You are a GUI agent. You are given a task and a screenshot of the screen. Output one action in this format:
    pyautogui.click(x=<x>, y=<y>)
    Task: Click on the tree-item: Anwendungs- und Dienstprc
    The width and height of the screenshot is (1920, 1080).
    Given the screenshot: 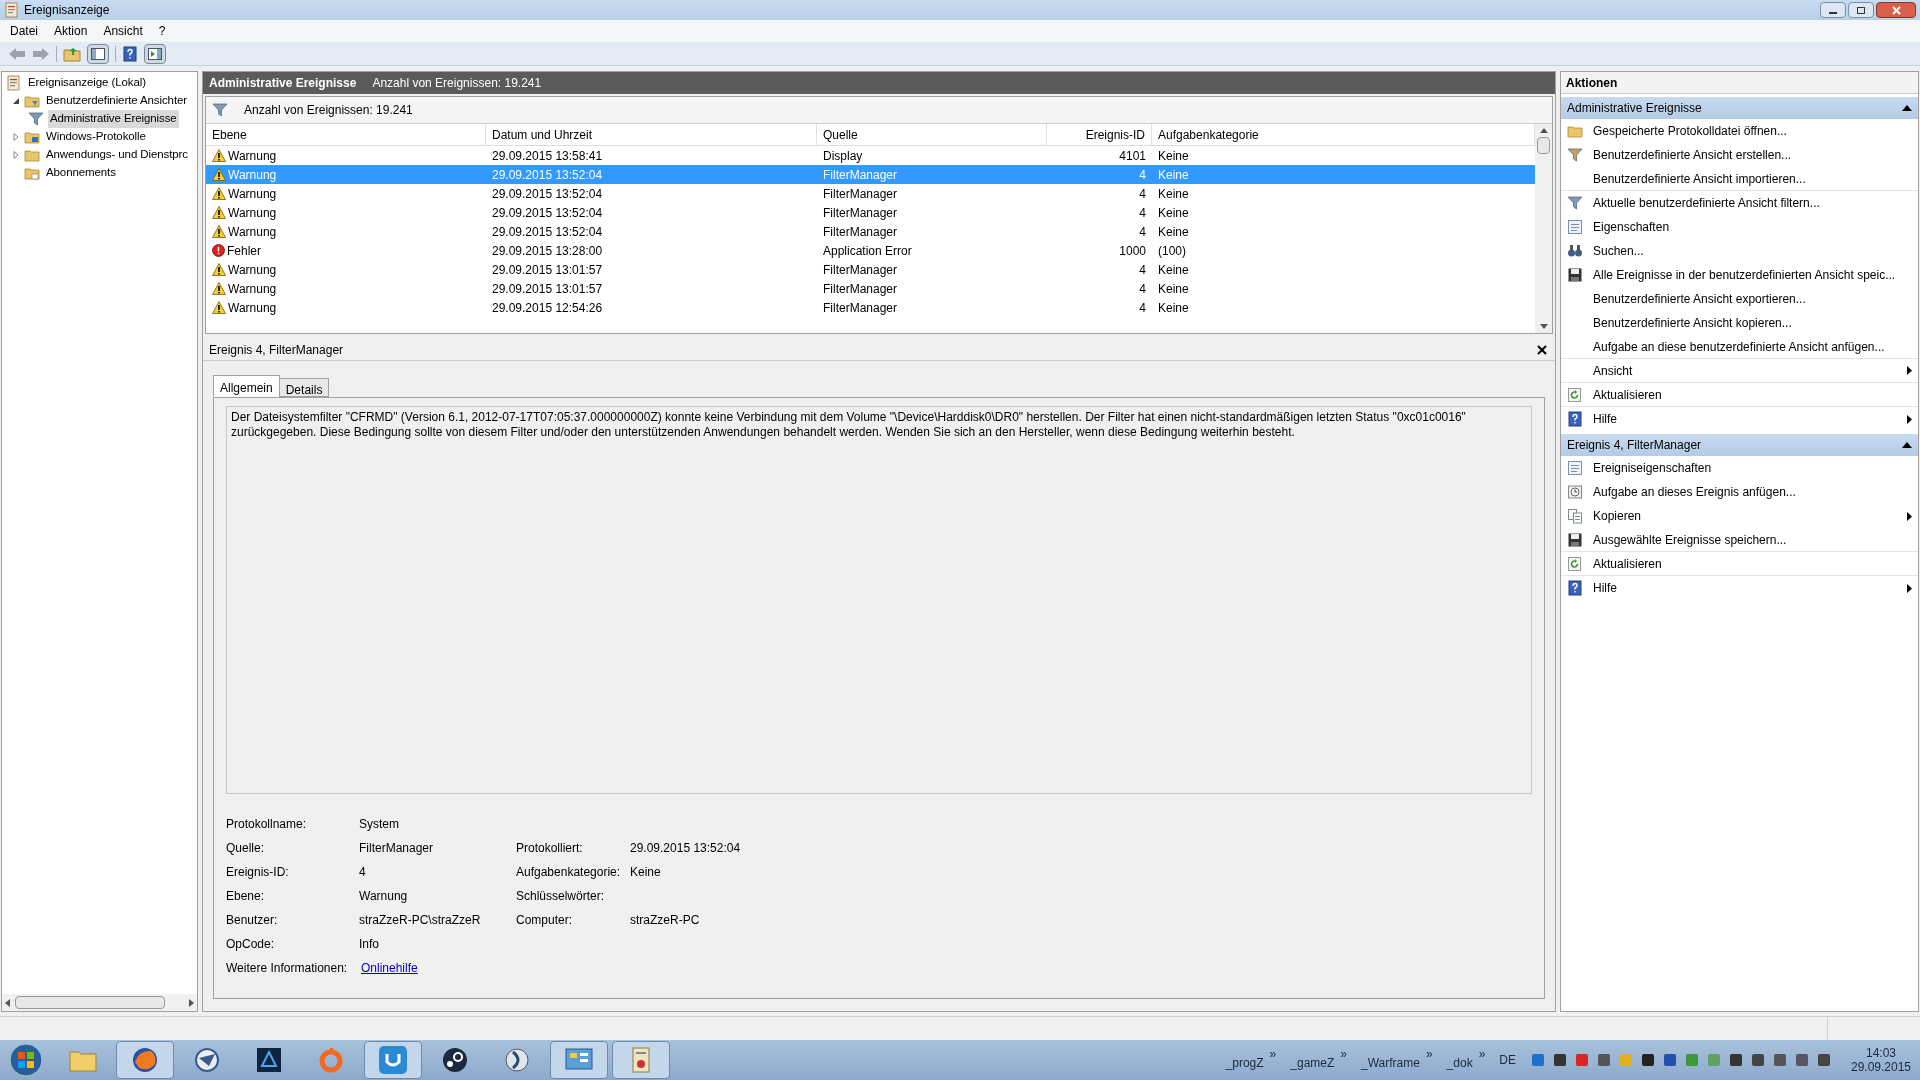 What is the action you would take?
    pyautogui.click(x=117, y=155)
    